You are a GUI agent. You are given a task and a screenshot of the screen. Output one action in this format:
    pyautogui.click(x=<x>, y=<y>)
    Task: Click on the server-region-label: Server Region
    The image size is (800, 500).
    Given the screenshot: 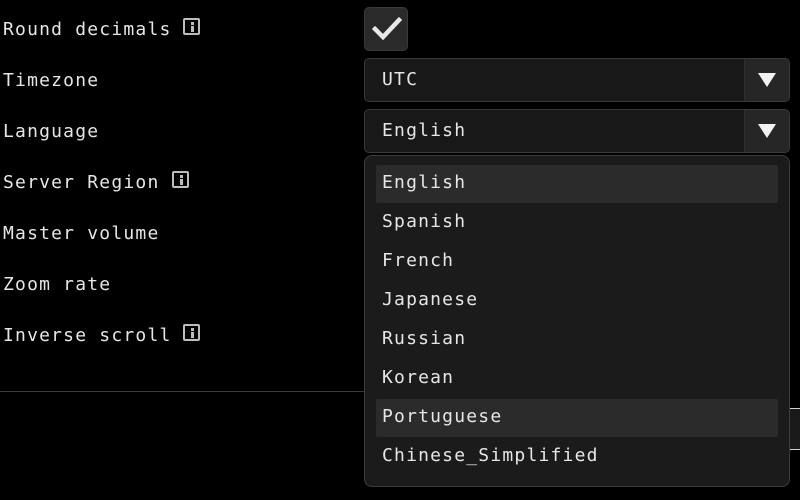 What is the action you would take?
    pyautogui.click(x=81, y=182)
    